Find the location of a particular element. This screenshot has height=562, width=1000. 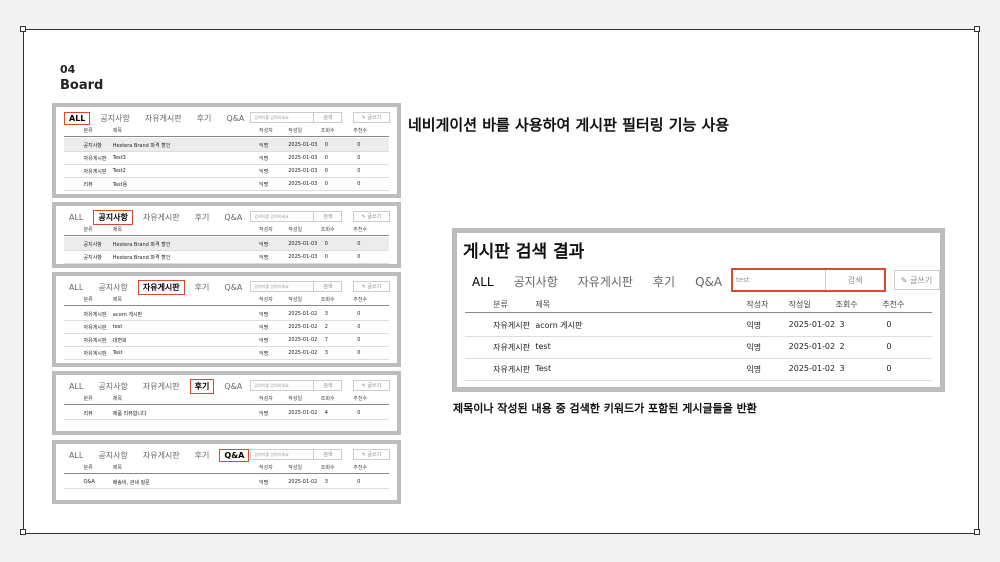

table-cell: acorn 게시판 is located at coordinates (127, 314).